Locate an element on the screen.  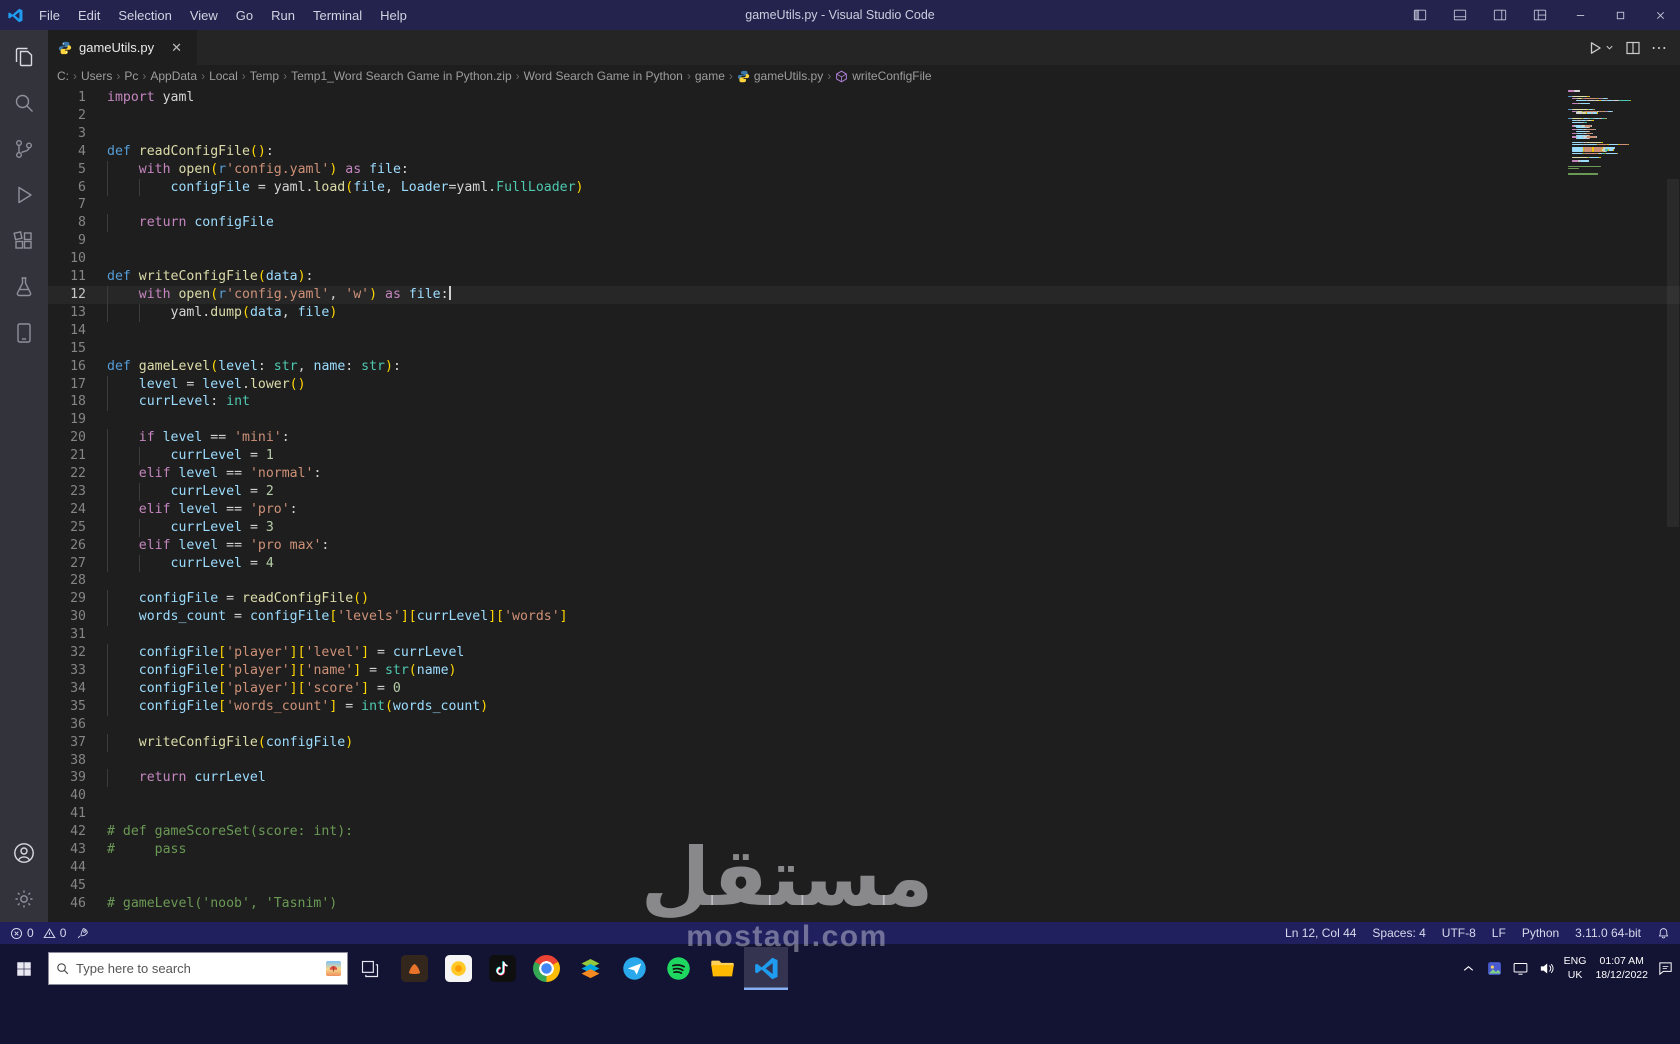
code-line: 41 is located at coordinates (864, 814).